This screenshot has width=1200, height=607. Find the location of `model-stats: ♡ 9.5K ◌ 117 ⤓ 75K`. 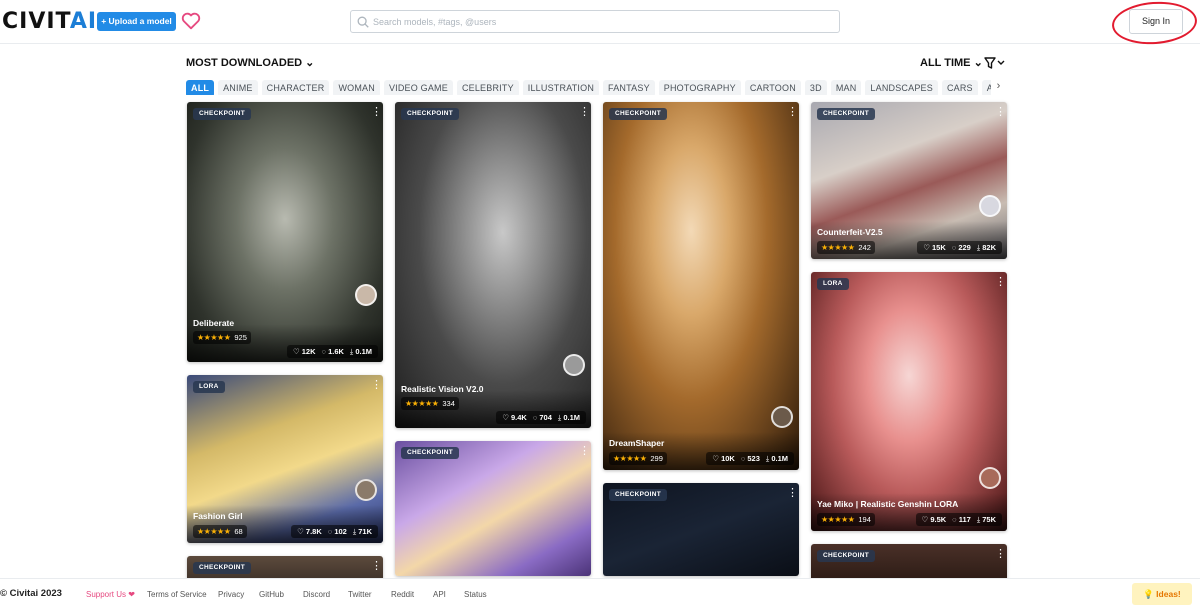

model-stats: ♡ 9.5K ◌ 117 ⤓ 75K is located at coordinates (958, 519).